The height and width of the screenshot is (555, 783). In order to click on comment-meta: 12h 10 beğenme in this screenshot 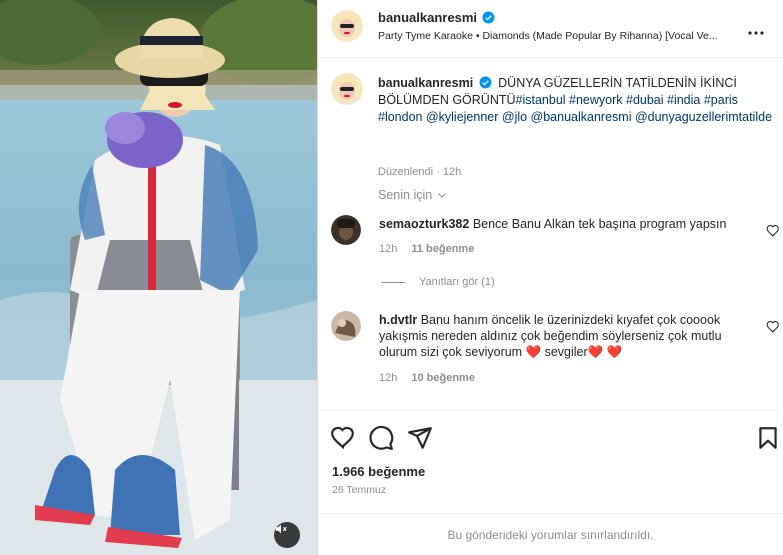, I will do `click(427, 378)`.